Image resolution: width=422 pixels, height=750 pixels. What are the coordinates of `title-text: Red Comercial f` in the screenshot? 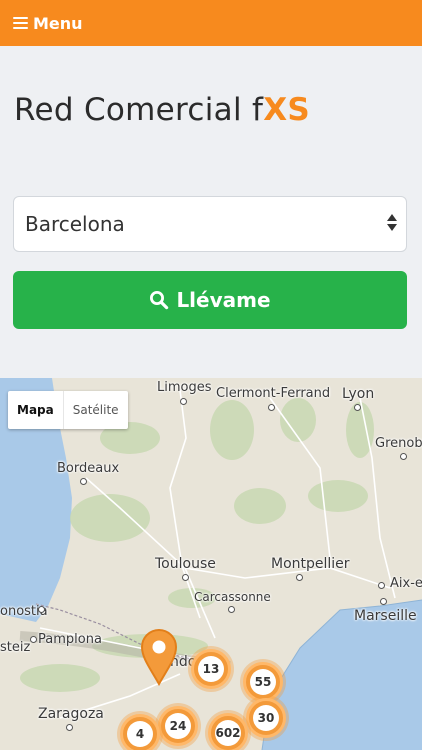 It's located at (139, 110).